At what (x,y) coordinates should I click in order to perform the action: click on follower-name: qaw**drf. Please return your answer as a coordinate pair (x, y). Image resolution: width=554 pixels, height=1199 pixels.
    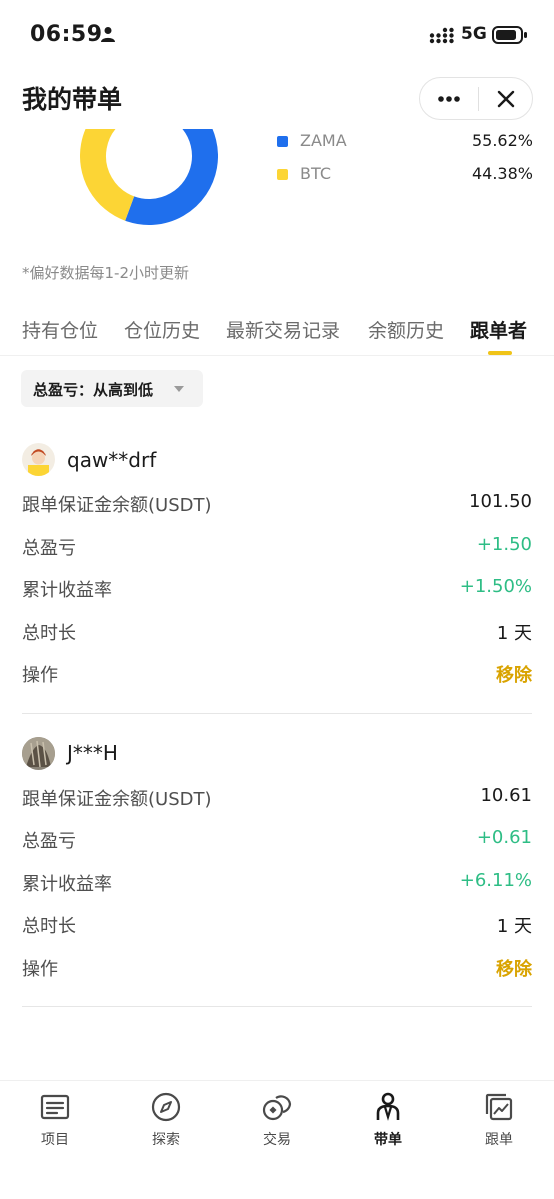
    Looking at the image, I should click on (112, 460).